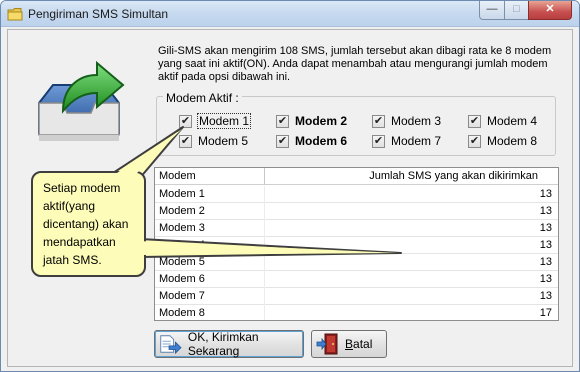 The image size is (580, 372). I want to click on modem-5-checkbox: ✔ Modem 5, so click(213, 141).